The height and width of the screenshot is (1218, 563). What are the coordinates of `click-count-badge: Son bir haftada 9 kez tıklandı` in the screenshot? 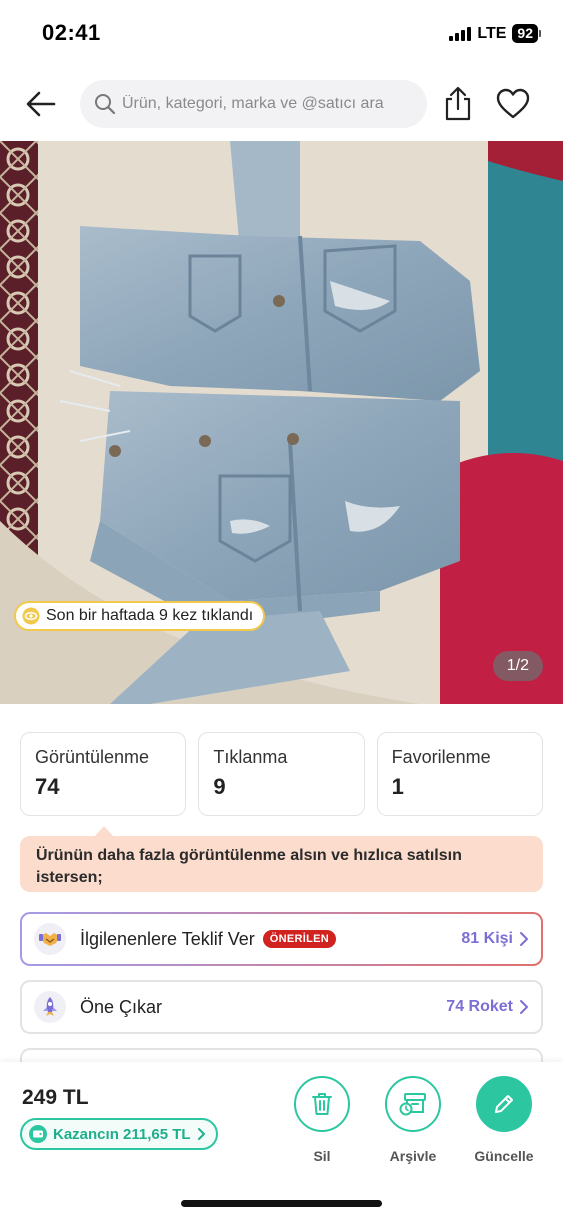 It's located at (140, 616).